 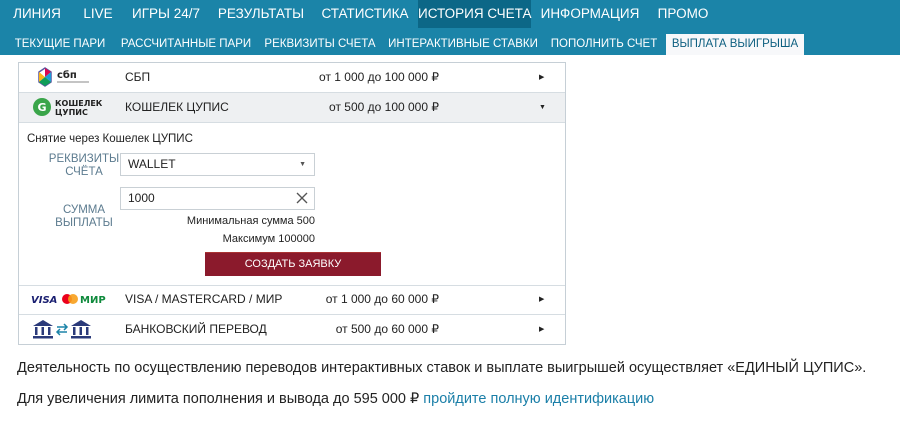 I want to click on max-amount-note: Максимум 100000, so click(x=268, y=239).